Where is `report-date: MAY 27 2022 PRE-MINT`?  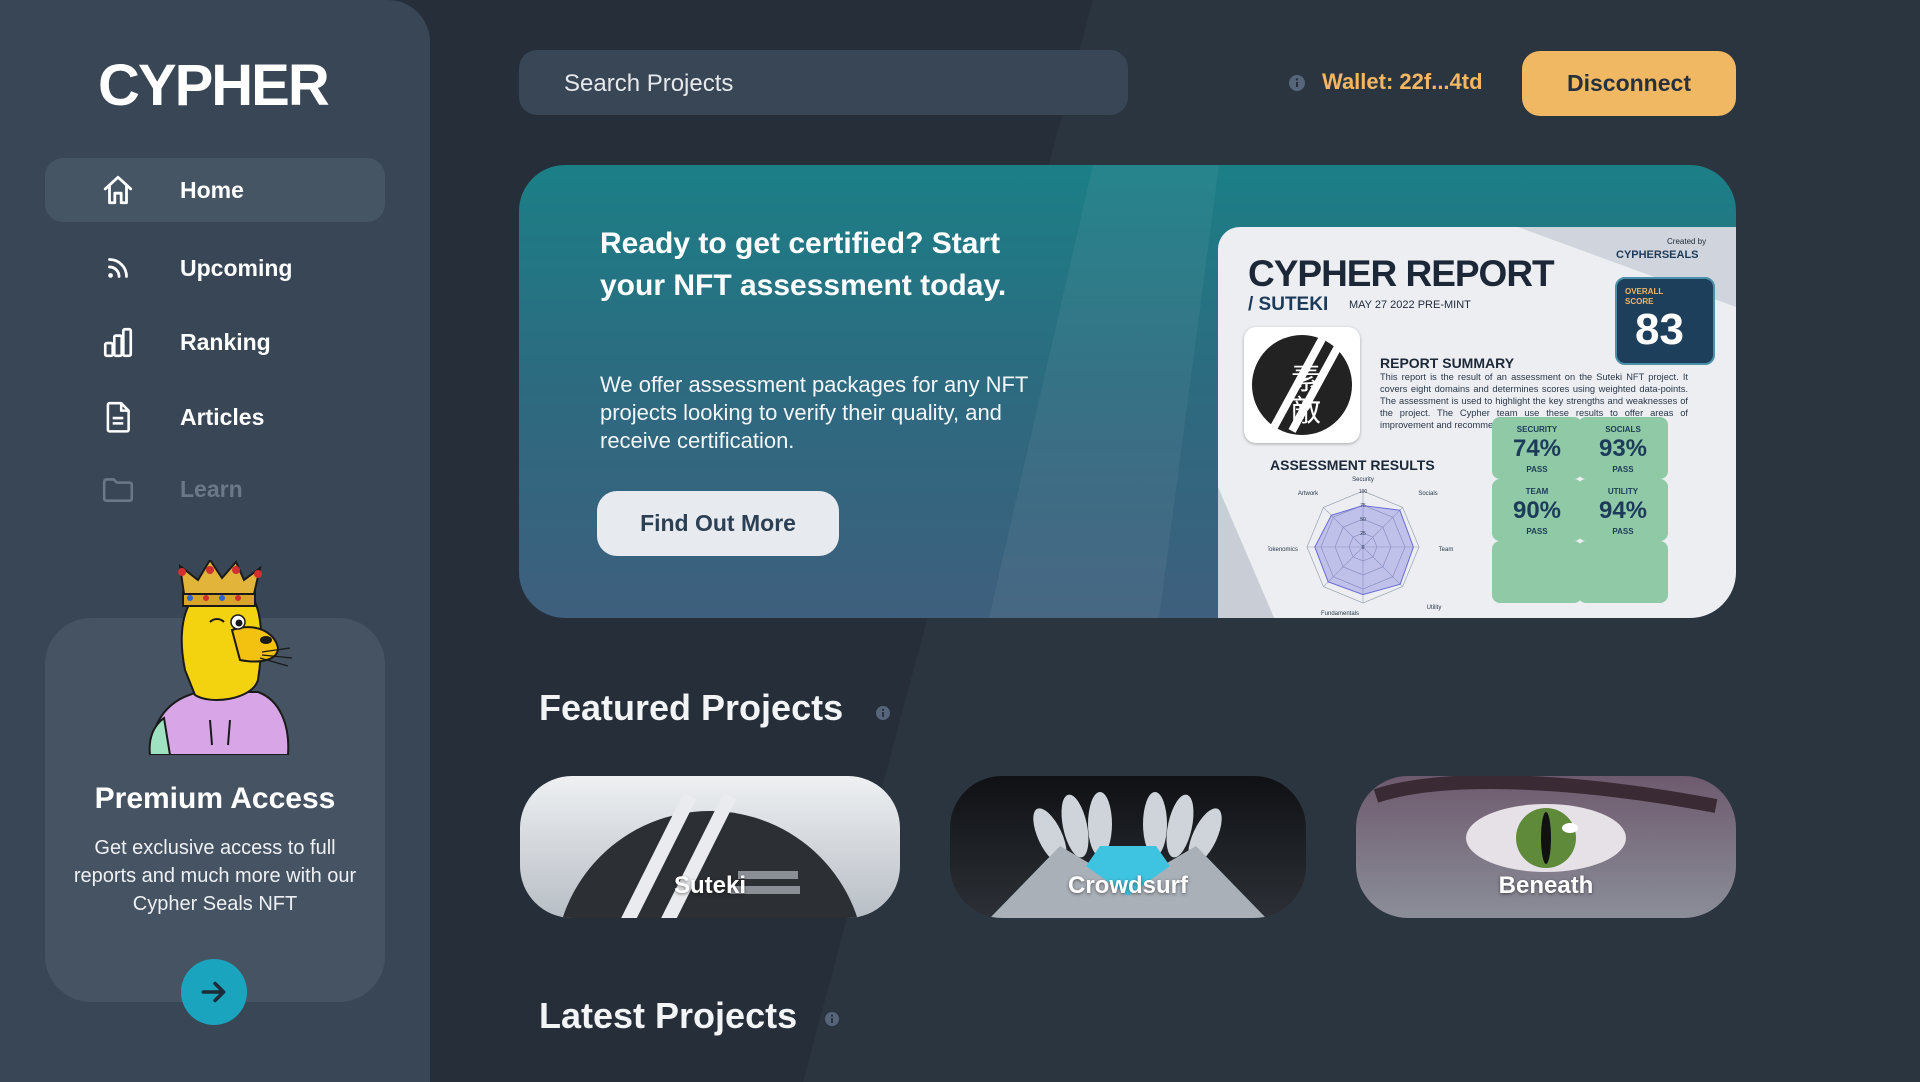
report-date: MAY 27 2022 PRE-MINT is located at coordinates (1410, 305).